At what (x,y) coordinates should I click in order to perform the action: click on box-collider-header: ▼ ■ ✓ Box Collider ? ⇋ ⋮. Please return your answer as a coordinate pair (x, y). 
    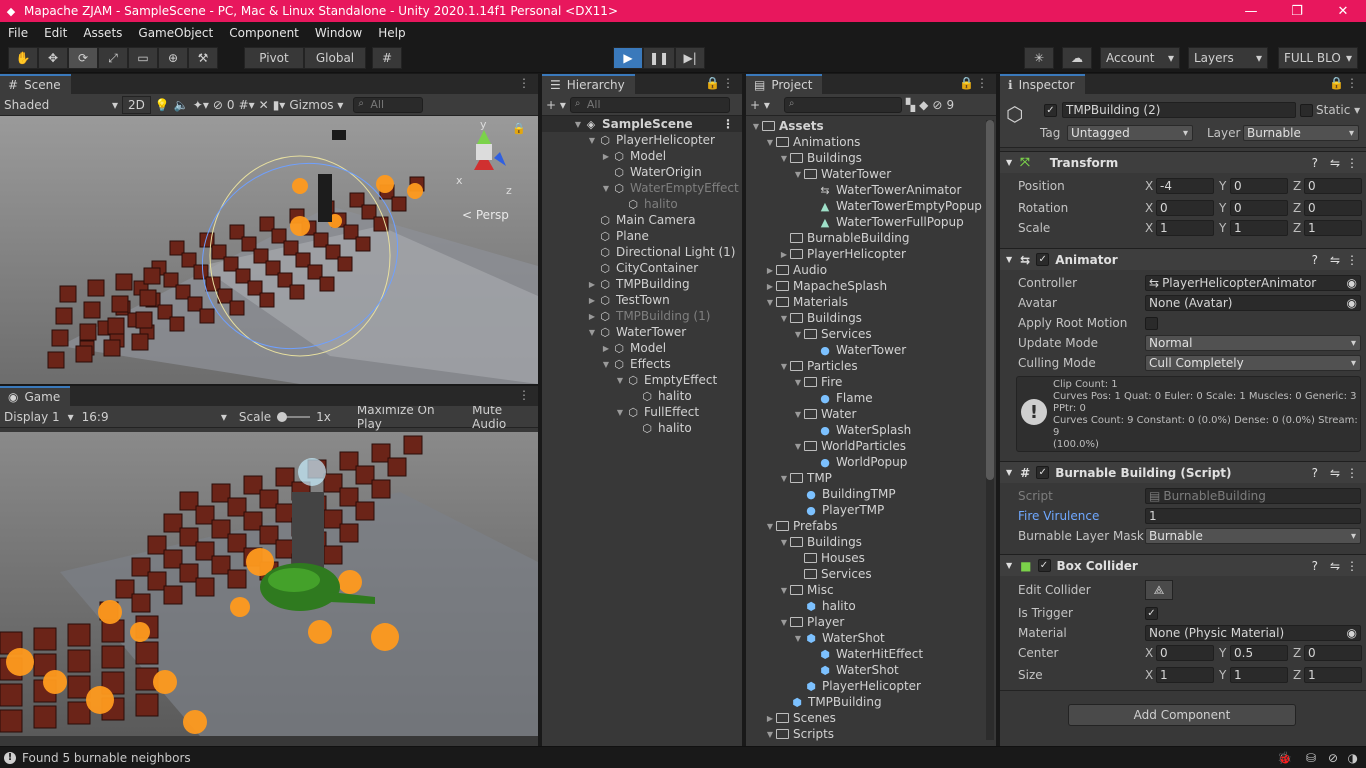
    Looking at the image, I should click on (1183, 565).